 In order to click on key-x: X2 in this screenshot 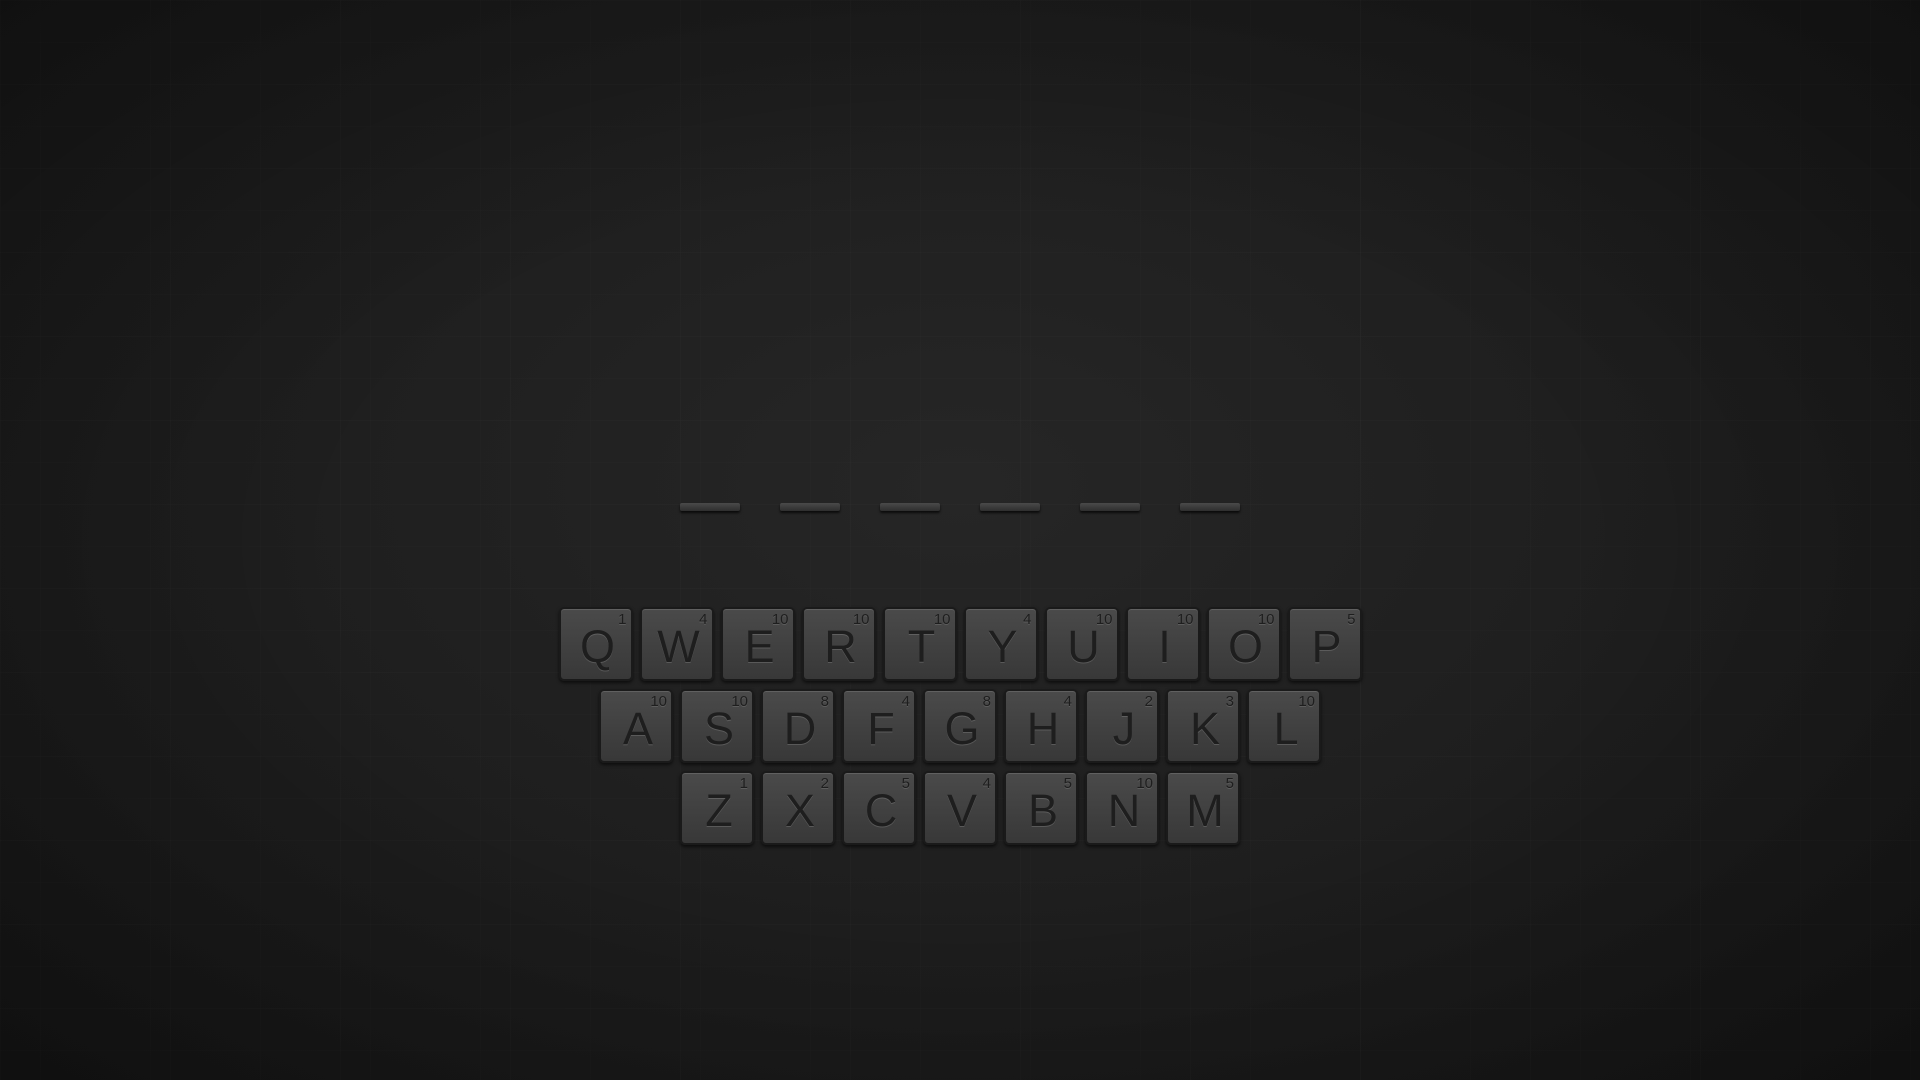, I will do `click(798, 808)`.